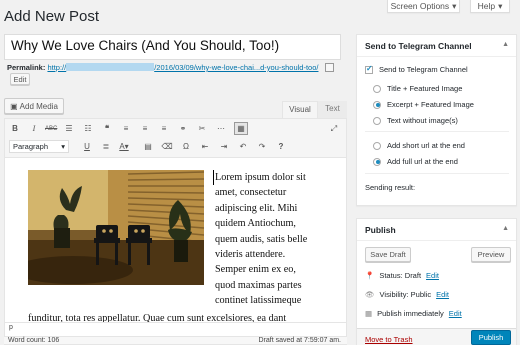  I want to click on help-label: Help, so click(486, 6).